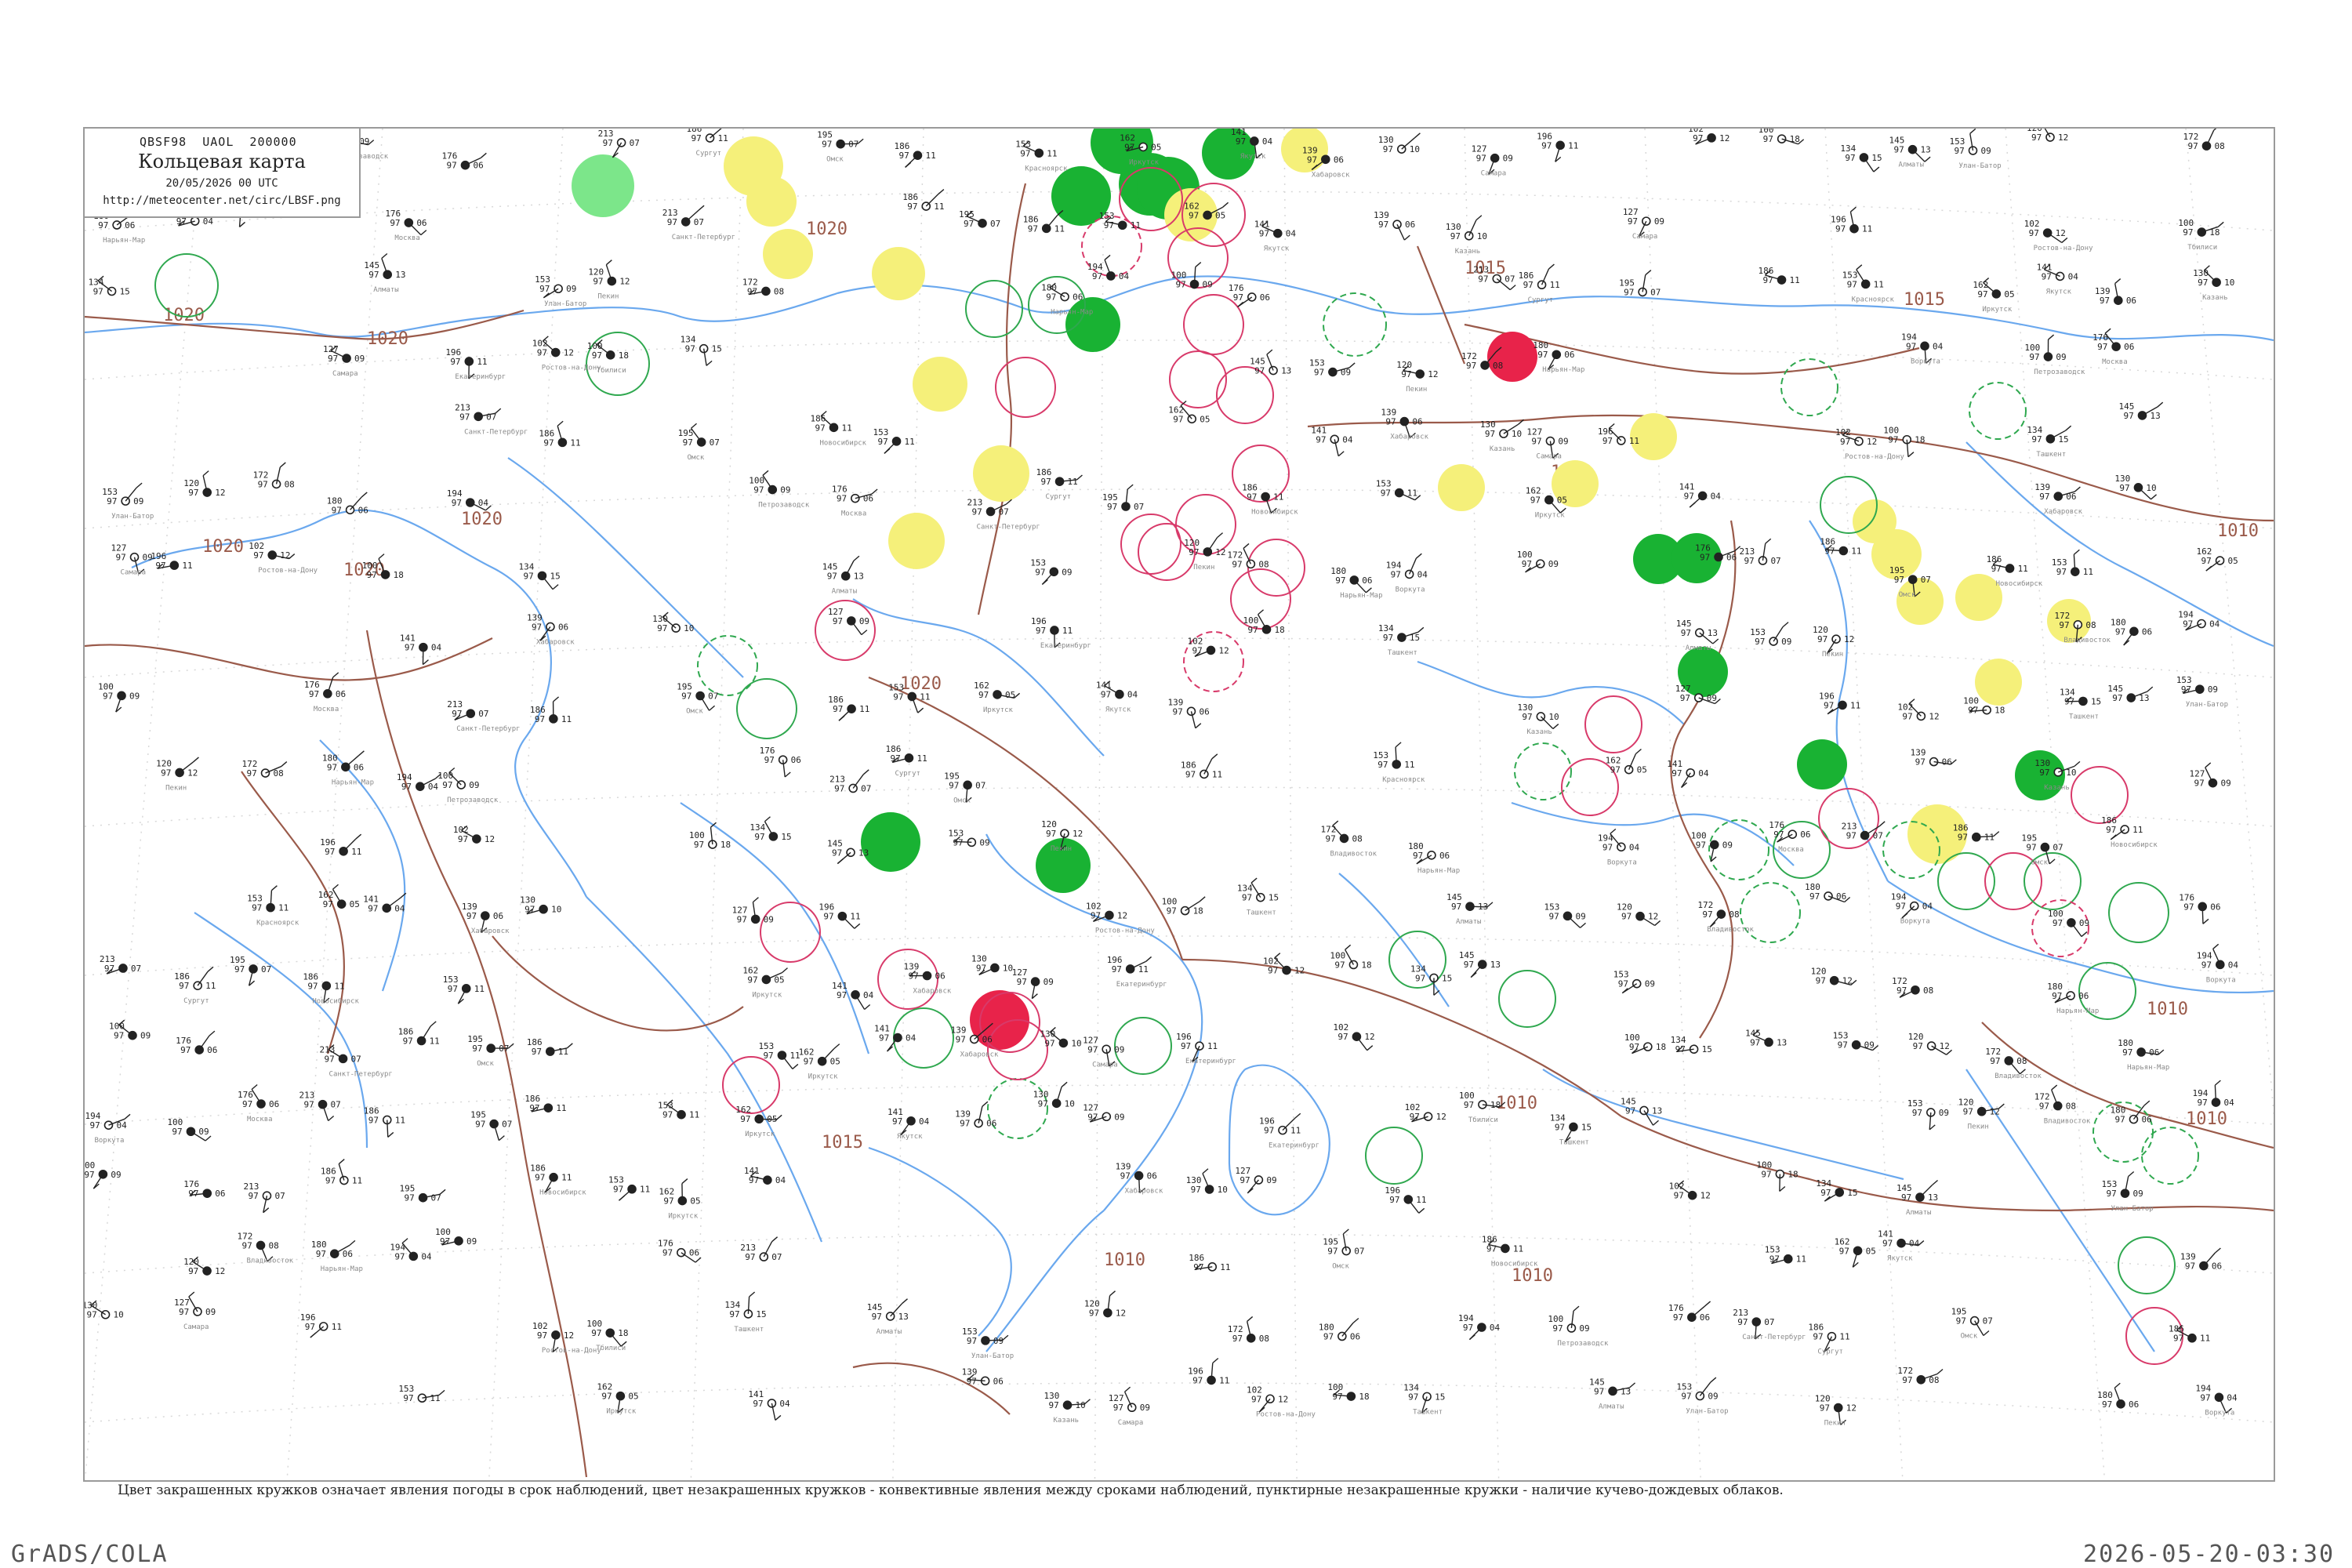  Describe the element at coordinates (2219, 146) in the screenshot. I see `station-dew: 08` at that location.